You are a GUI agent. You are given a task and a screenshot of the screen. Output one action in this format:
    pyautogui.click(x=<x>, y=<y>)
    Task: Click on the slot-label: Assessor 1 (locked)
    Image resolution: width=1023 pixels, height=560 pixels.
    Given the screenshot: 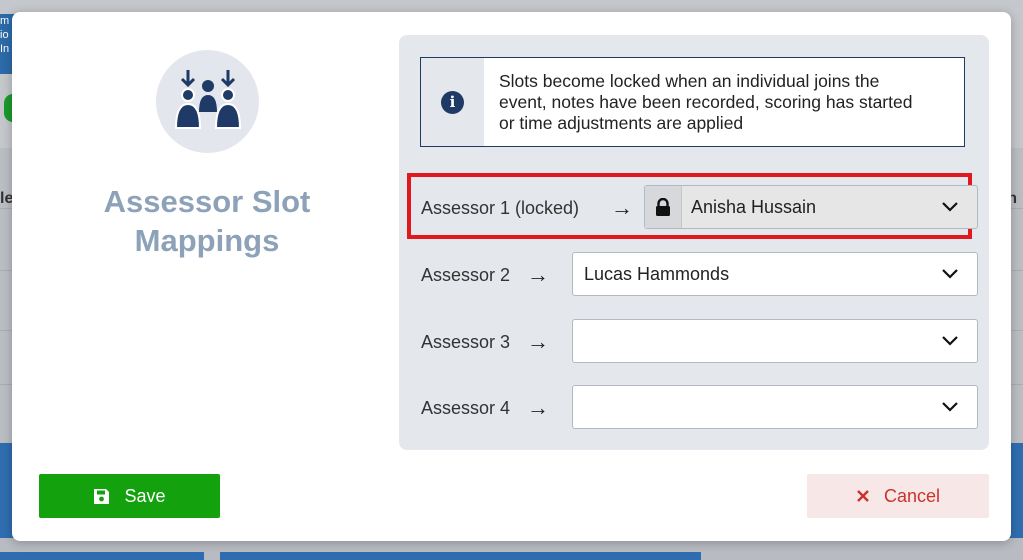 What is the action you would take?
    pyautogui.click(x=500, y=208)
    